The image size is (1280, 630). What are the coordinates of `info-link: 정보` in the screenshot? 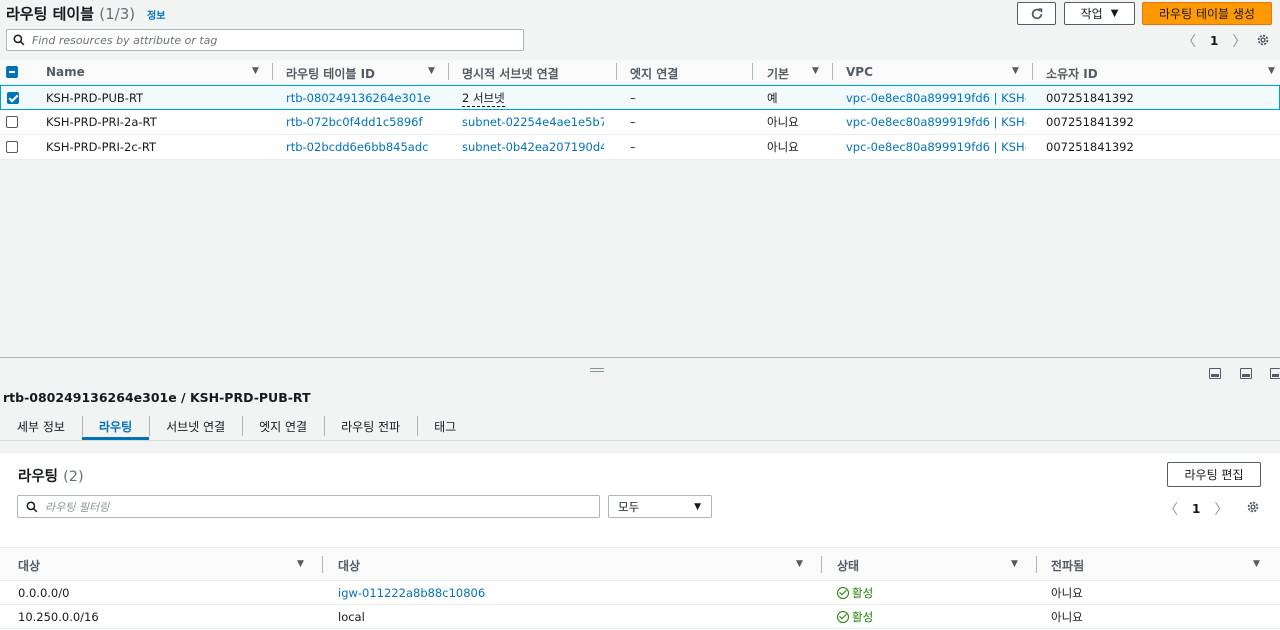 It's located at (156, 14).